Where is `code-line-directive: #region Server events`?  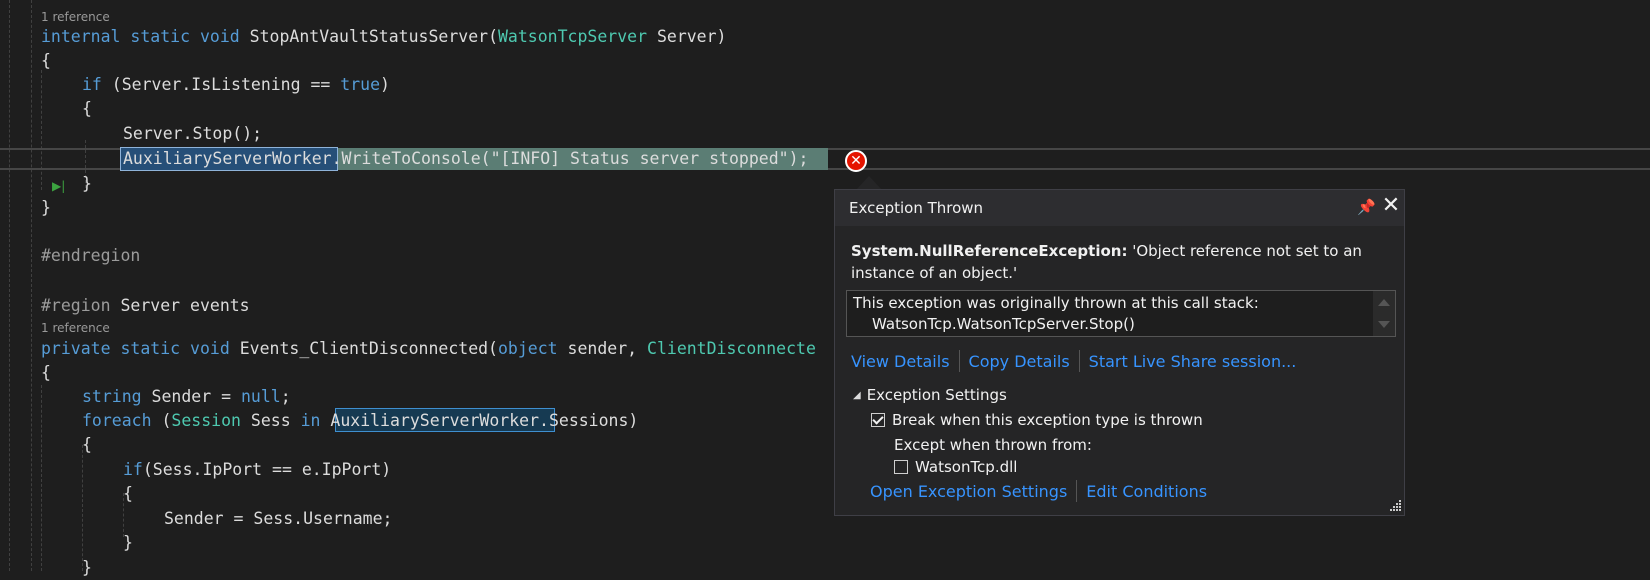 code-line-directive: #region Server events is located at coordinates (125, 306).